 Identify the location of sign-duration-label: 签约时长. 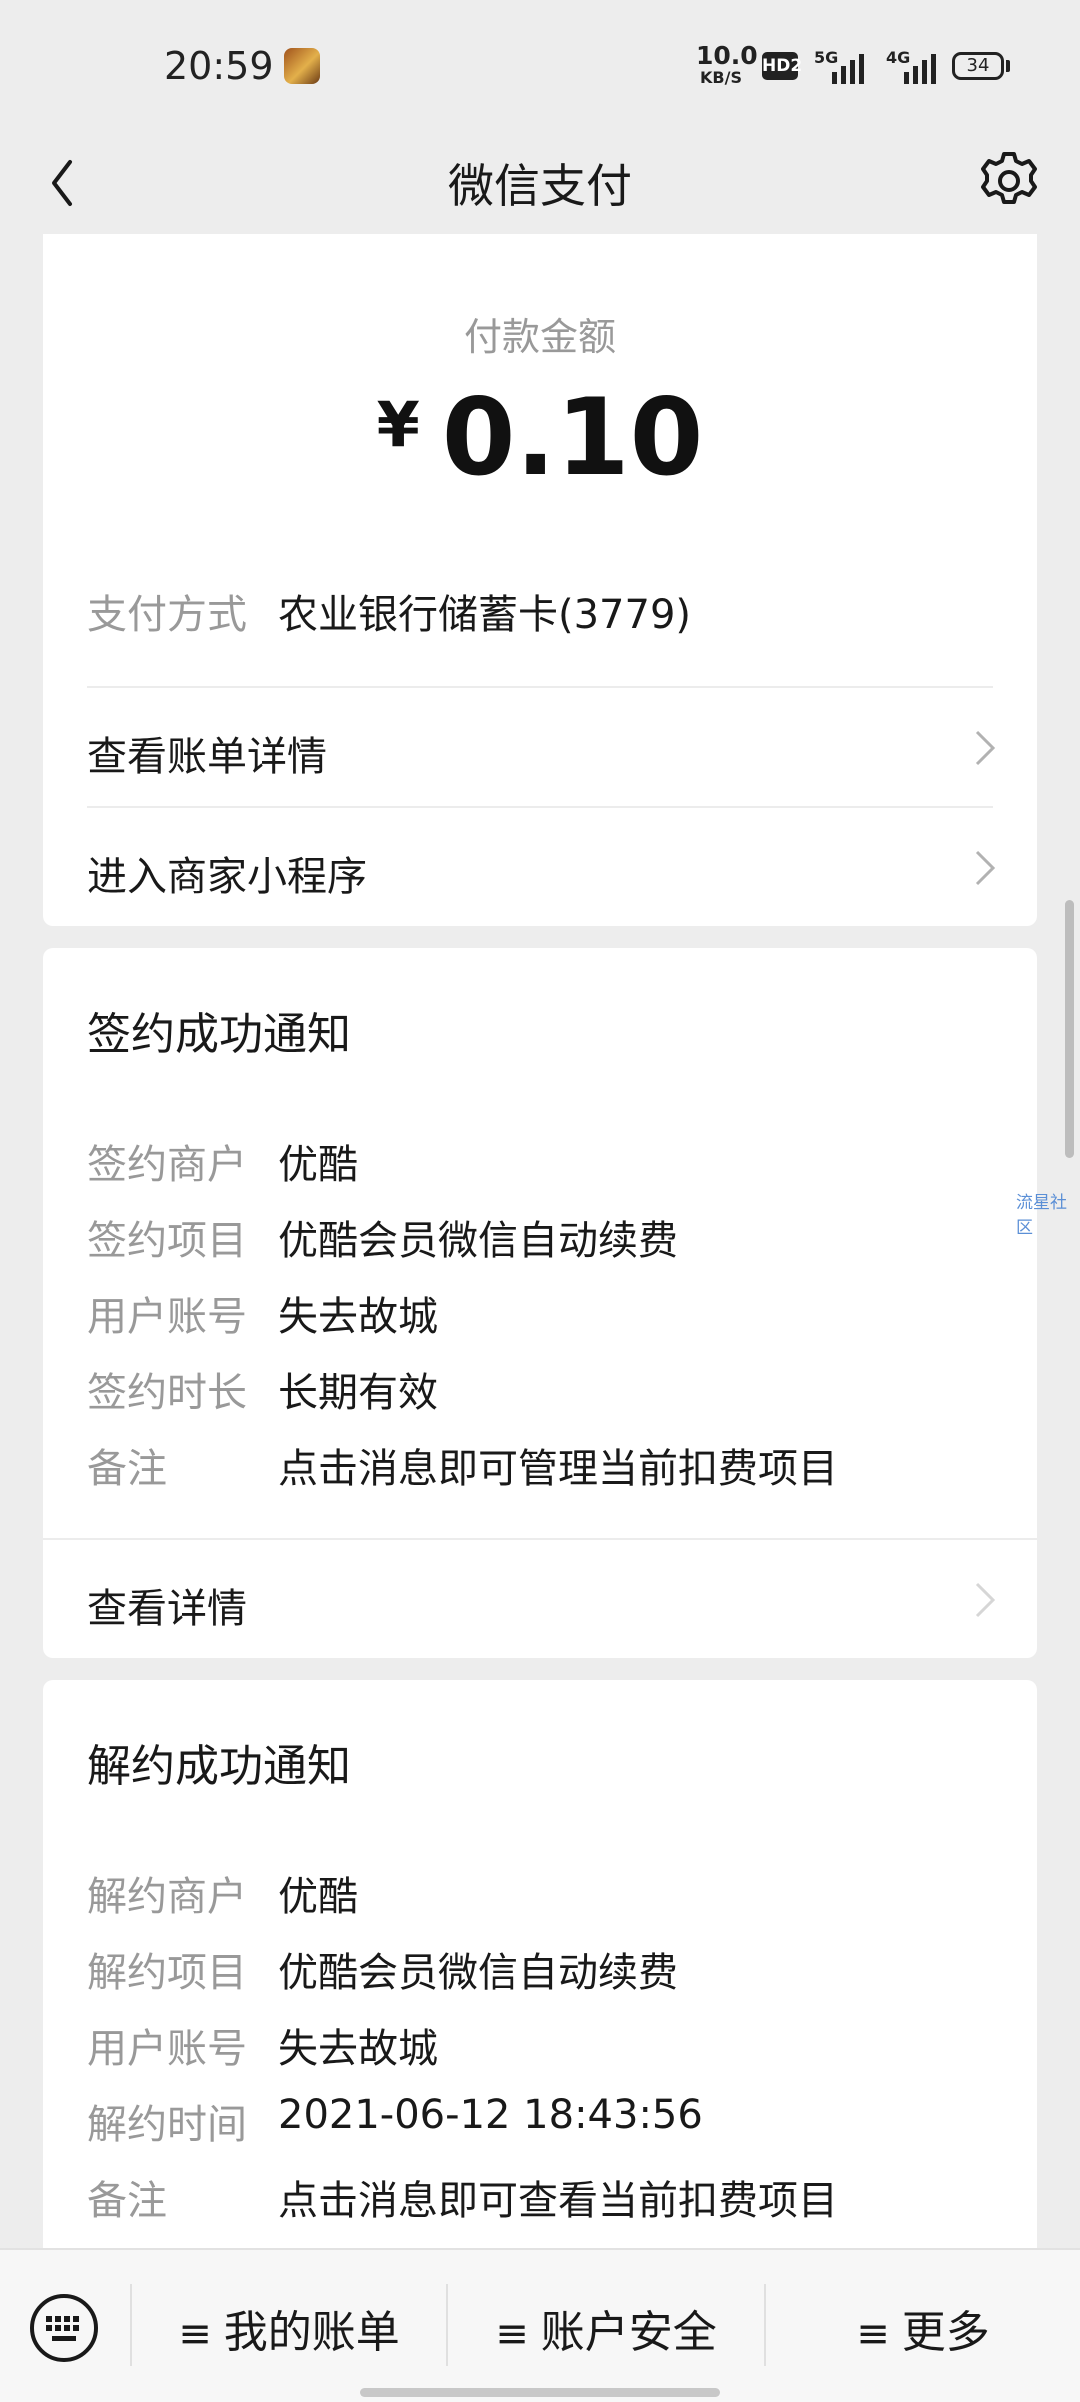
(167, 1393).